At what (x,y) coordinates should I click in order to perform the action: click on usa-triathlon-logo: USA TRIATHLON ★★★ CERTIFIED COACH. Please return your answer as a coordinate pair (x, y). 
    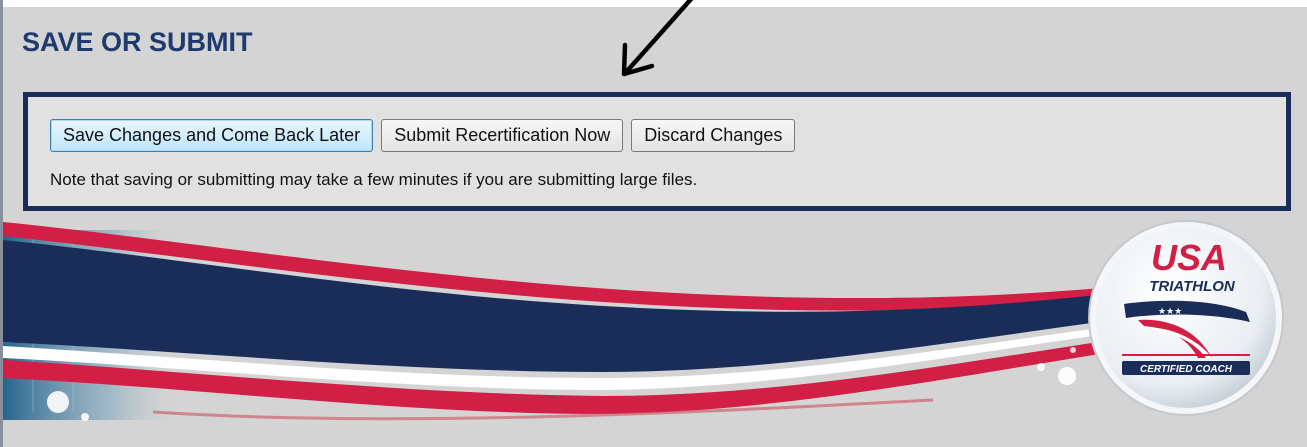
    Looking at the image, I should click on (1186, 318).